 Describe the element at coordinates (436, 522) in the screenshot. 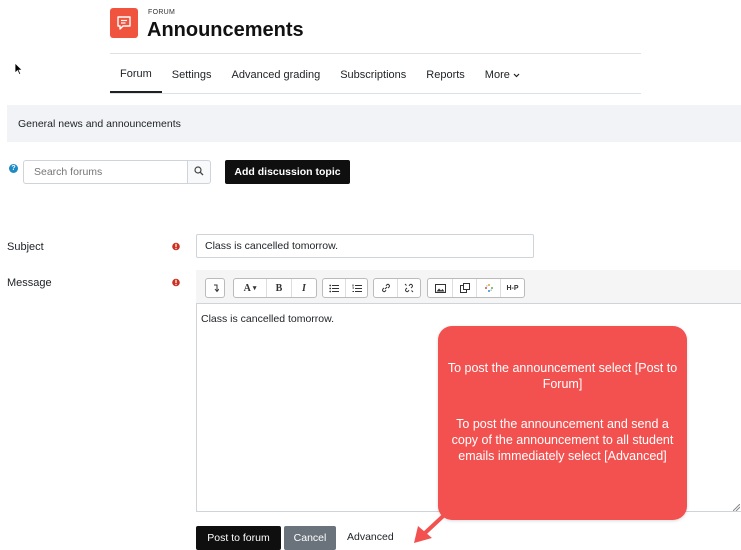

I see `callout-arrow-icon` at that location.